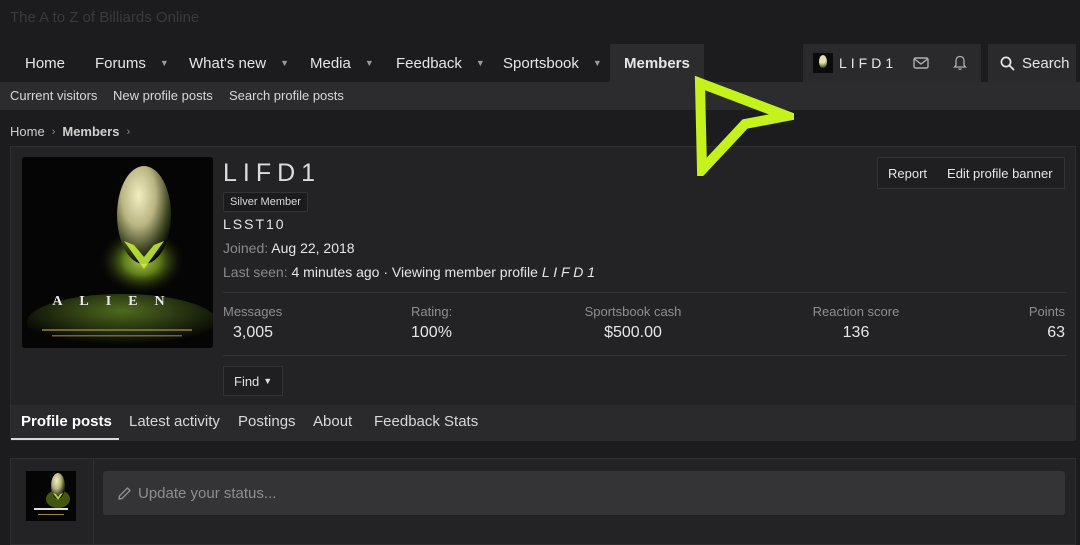  What do you see at coordinates (286, 95) in the screenshot?
I see `subnav-search-profile-posts: Search profile posts` at bounding box center [286, 95].